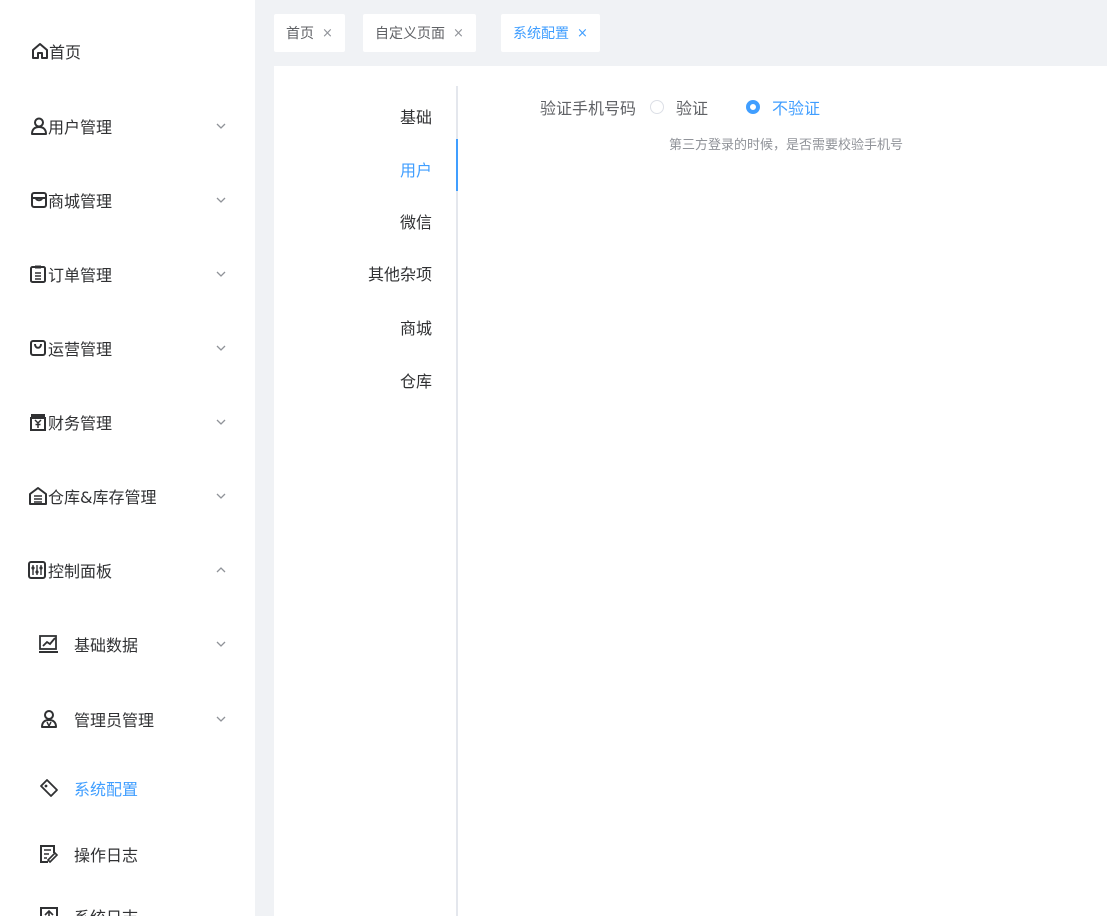 This screenshot has height=916, width=1107. What do you see at coordinates (38, 274) in the screenshot?
I see `clipboard-icon` at bounding box center [38, 274].